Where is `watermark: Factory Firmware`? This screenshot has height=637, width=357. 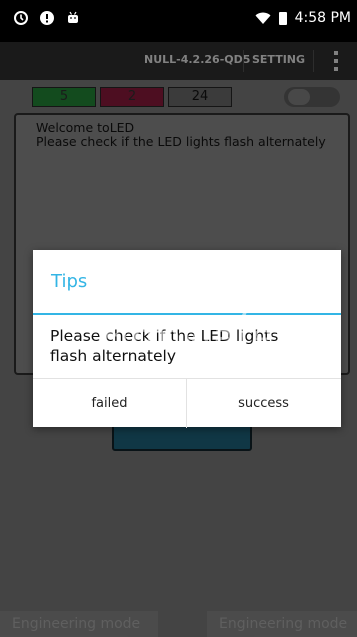
watermark: Factory Firmware is located at coordinates (187, 318).